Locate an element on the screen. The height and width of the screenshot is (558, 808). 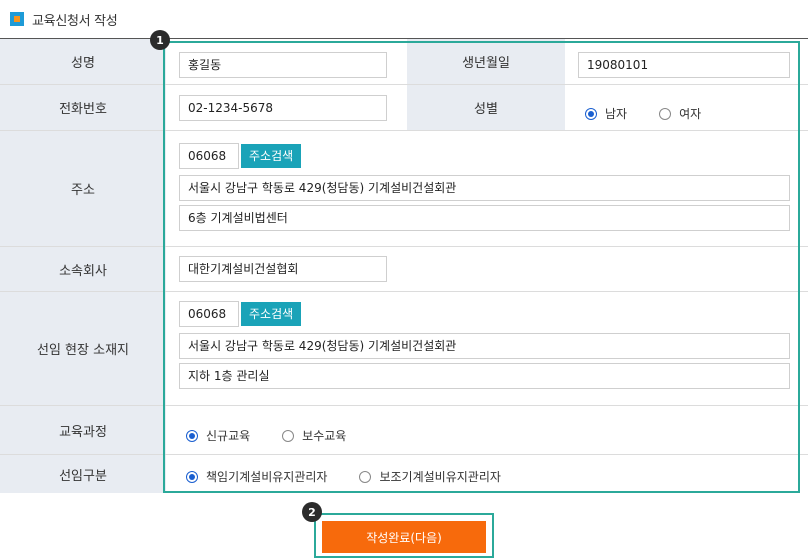
step-badge-2: 2 is located at coordinates (312, 512).